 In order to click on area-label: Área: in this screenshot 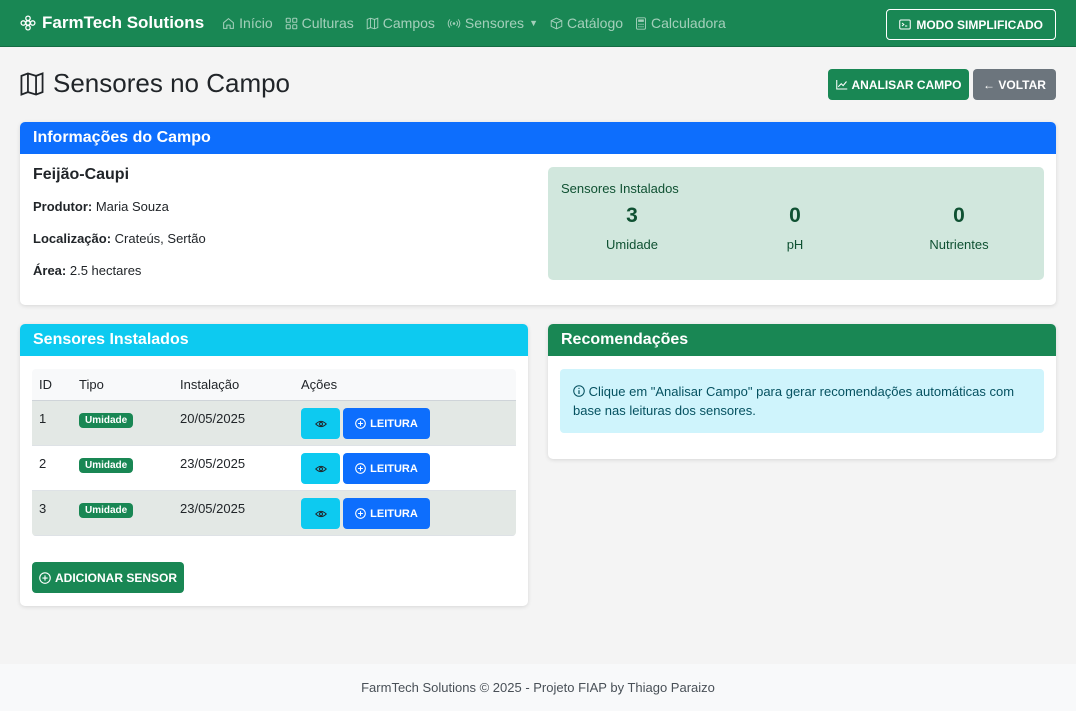, I will do `click(50, 270)`.